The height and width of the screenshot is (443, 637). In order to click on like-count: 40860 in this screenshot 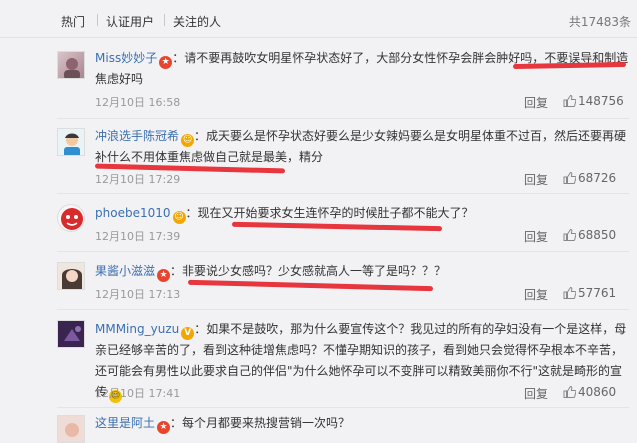, I will do `click(597, 392)`.